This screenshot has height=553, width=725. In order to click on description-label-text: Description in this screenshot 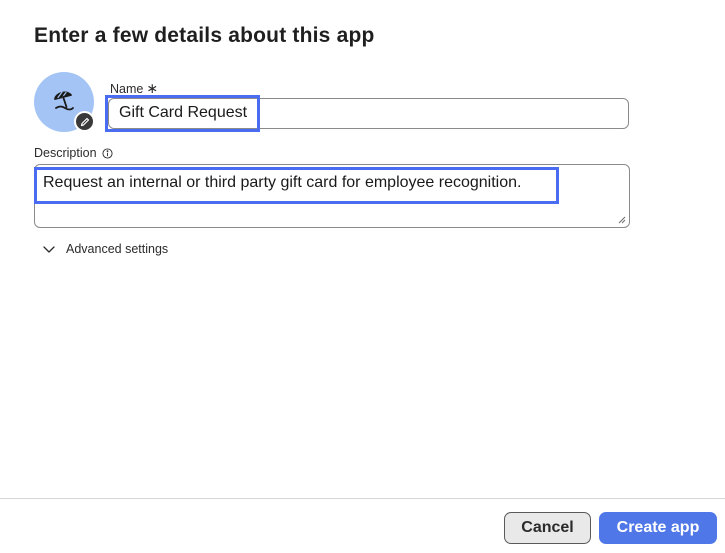, I will do `click(65, 153)`.